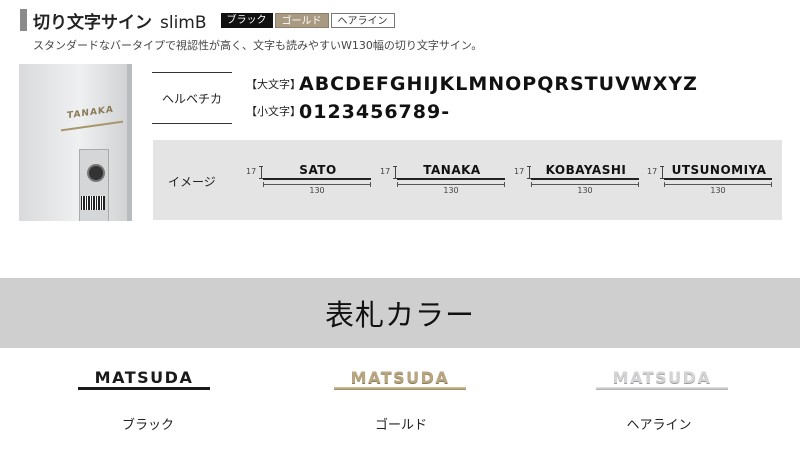  What do you see at coordinates (183, 22) in the screenshot?
I see `product-title-latin: slimB` at bounding box center [183, 22].